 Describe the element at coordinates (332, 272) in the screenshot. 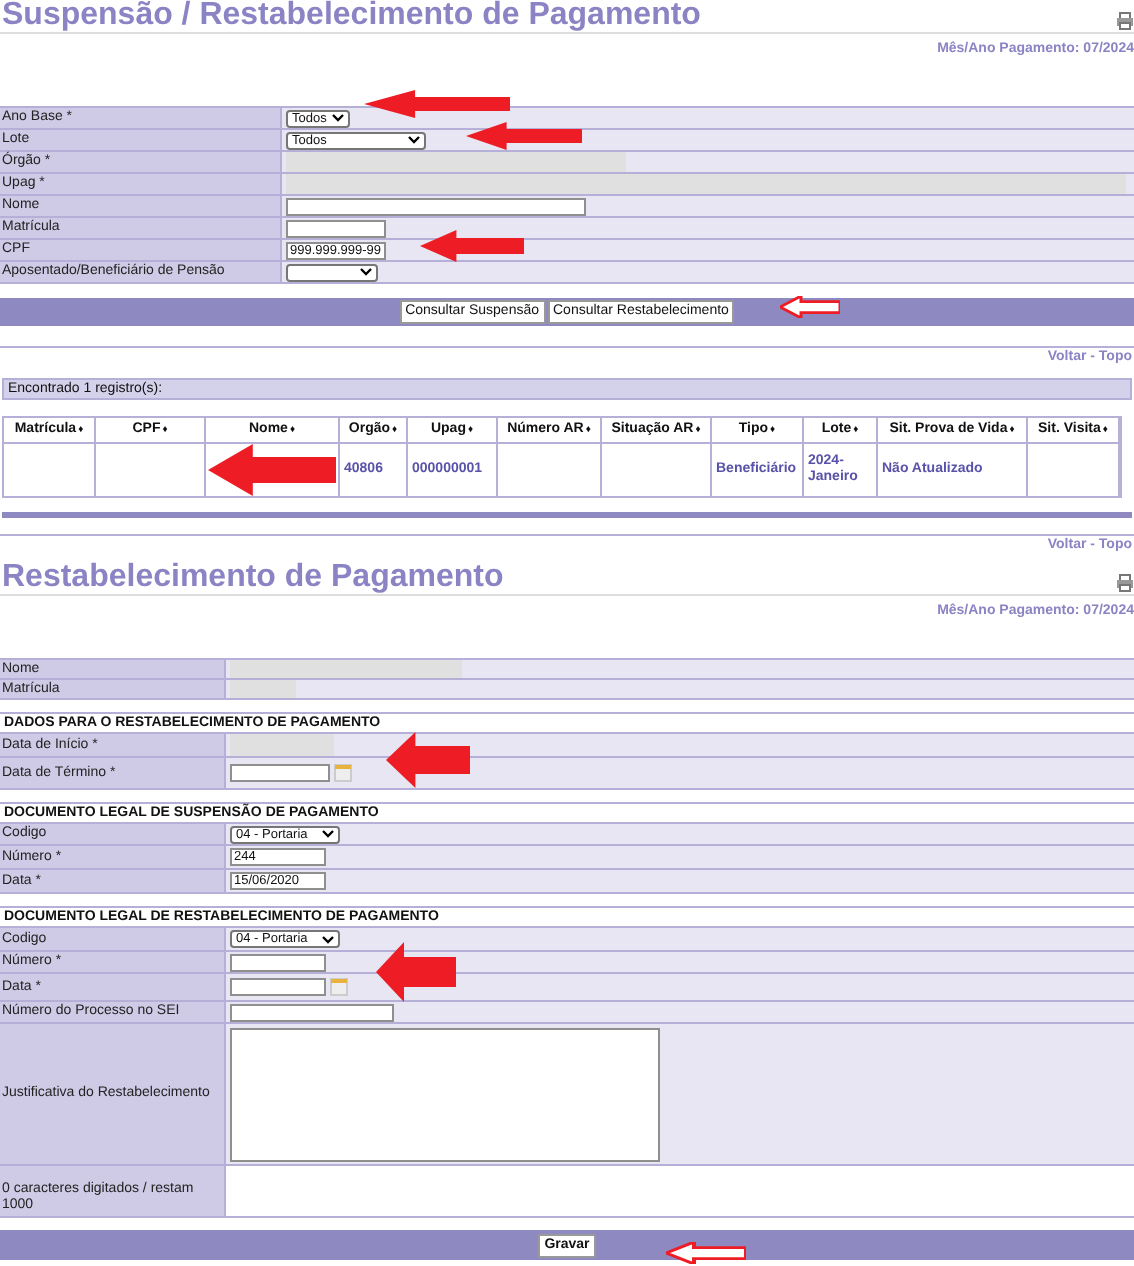

I see `select-field` at that location.